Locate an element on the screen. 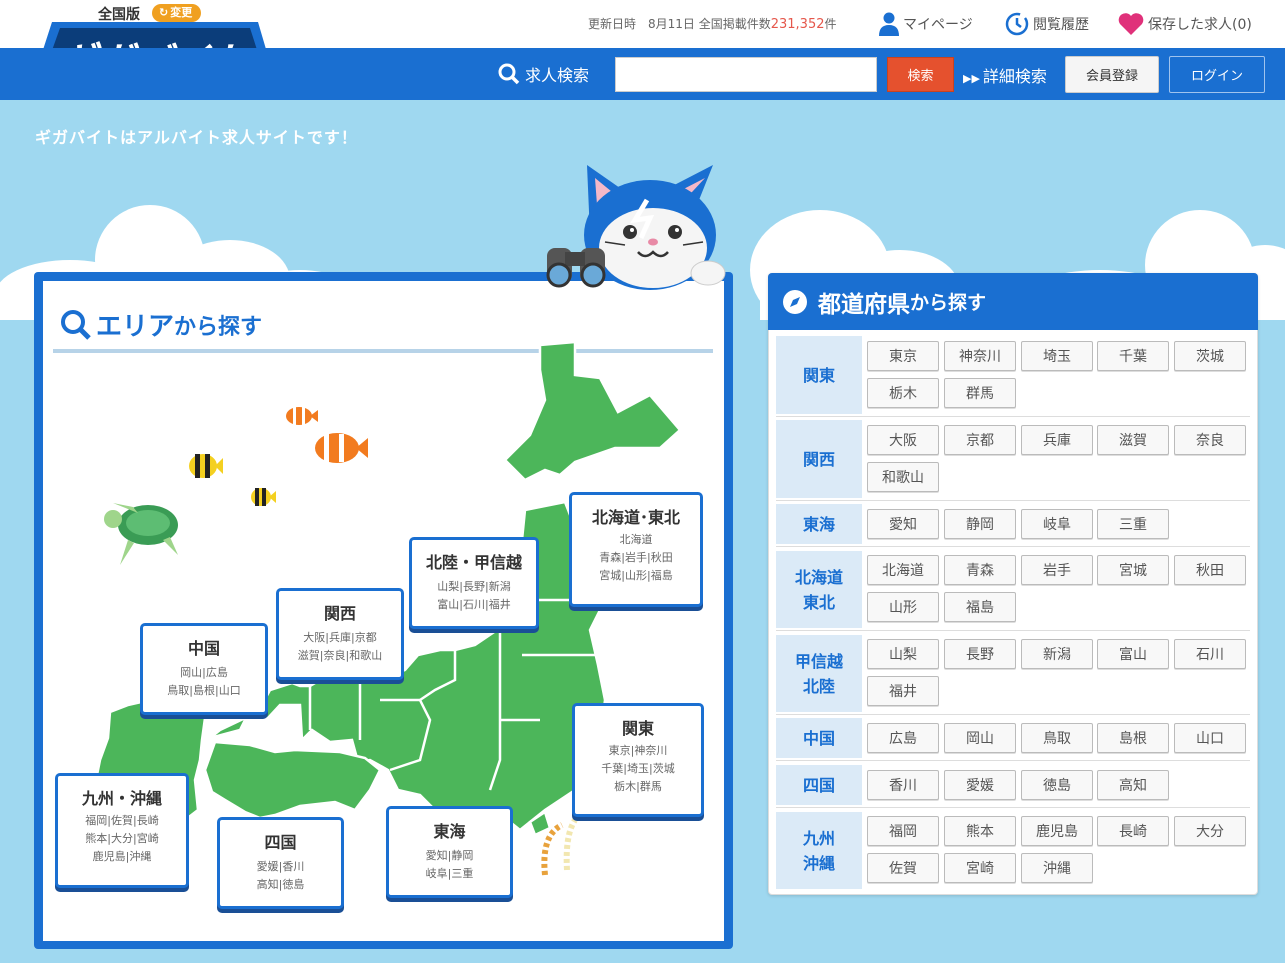  pref-button-fukui: 福井 is located at coordinates (903, 691).